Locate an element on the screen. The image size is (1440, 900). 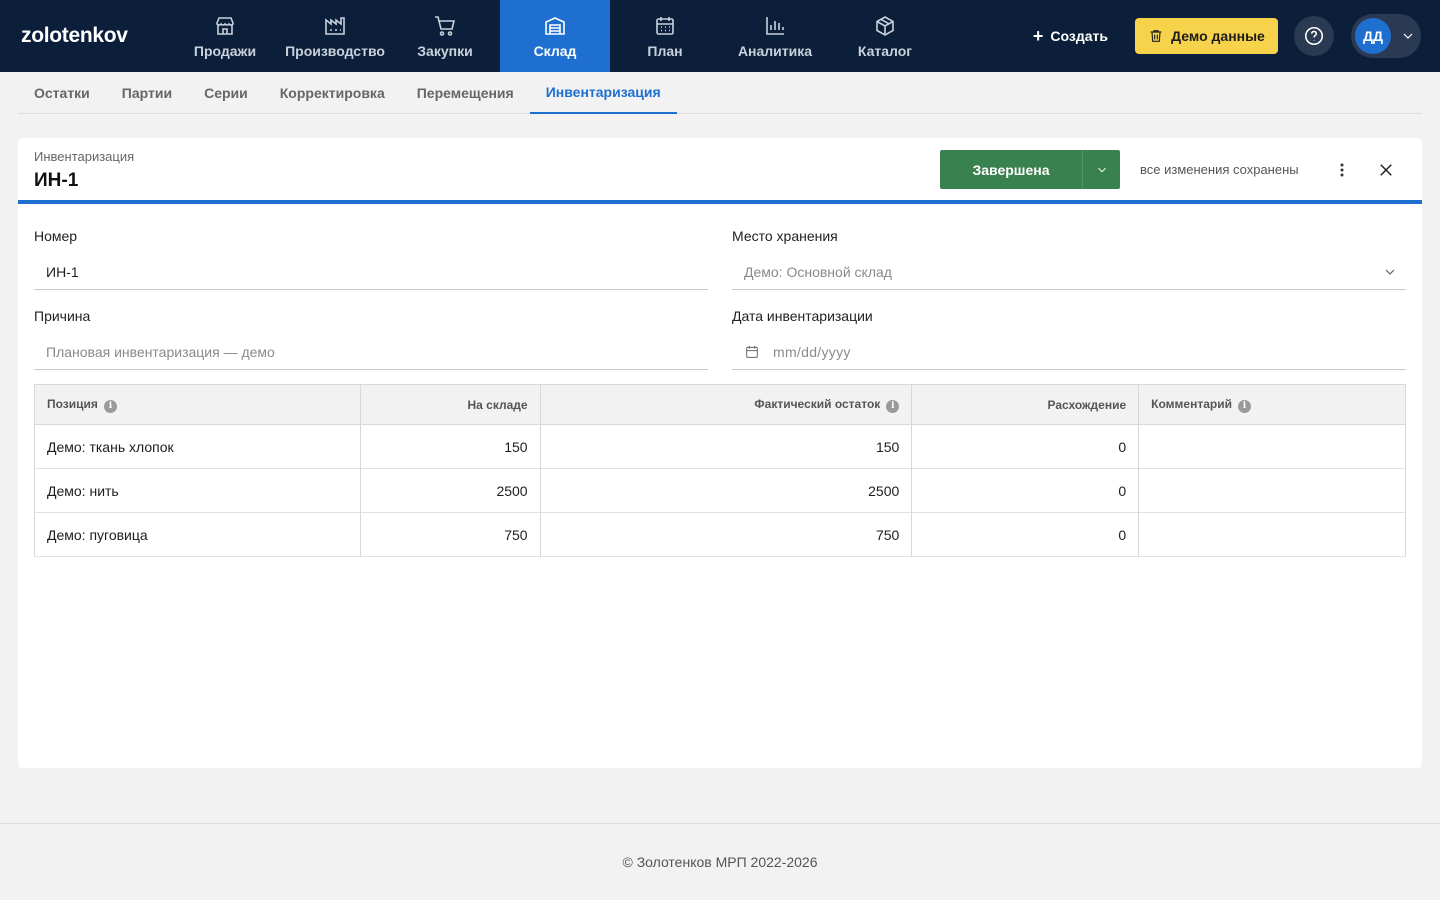
column-header-diff: Расхождение is located at coordinates (1025, 404).